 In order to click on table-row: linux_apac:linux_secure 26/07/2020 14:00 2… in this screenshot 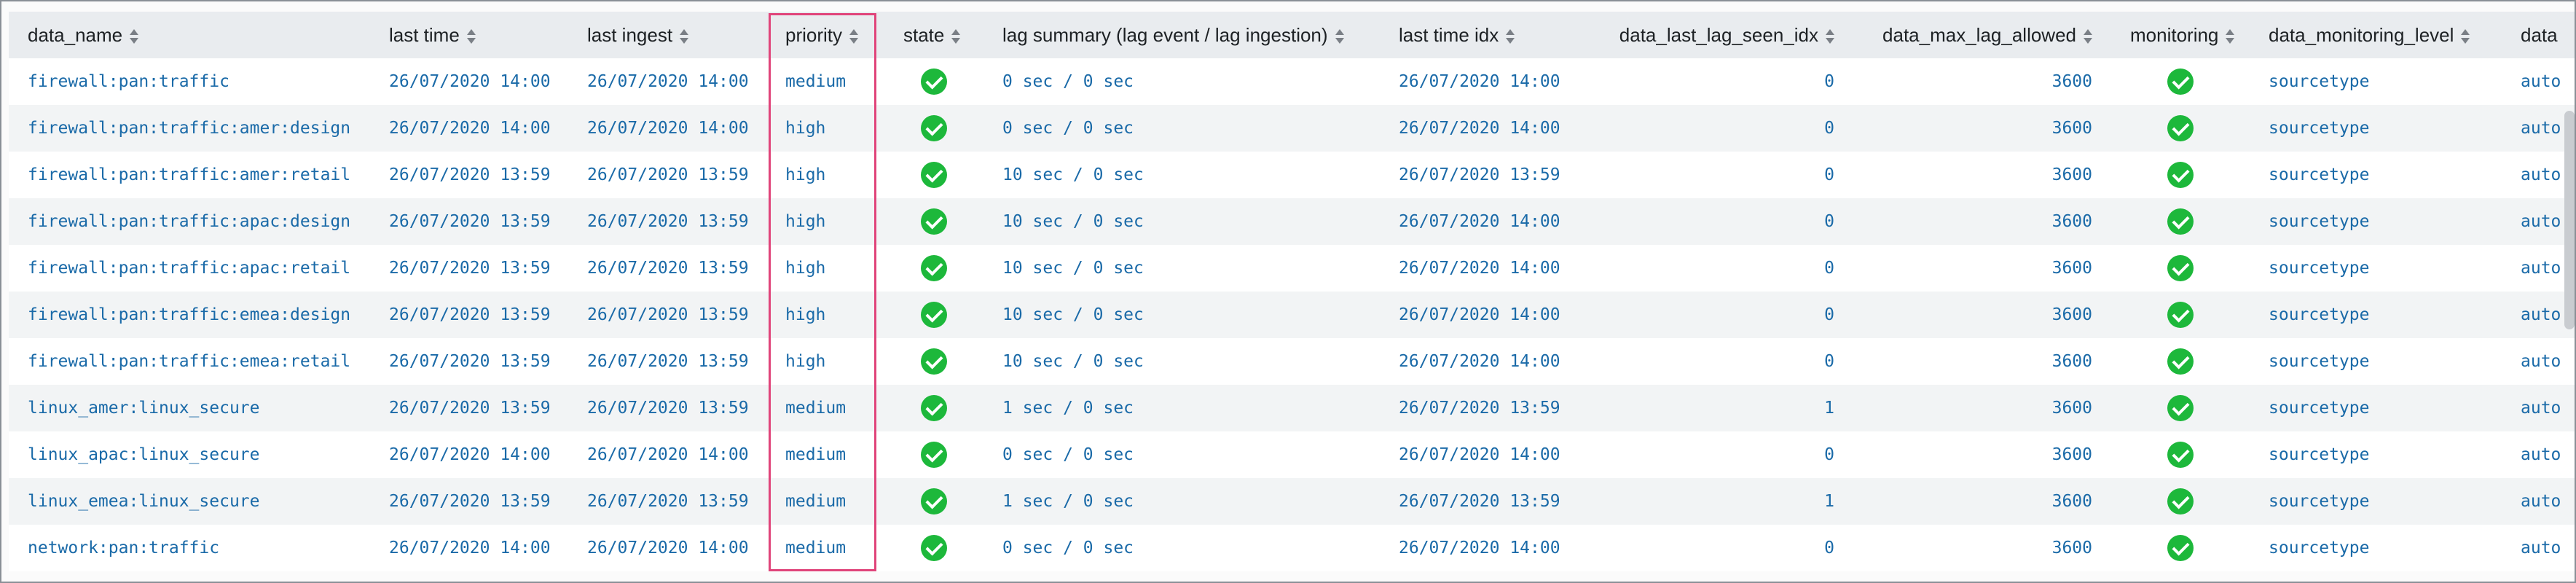, I will do `click(1292, 454)`.